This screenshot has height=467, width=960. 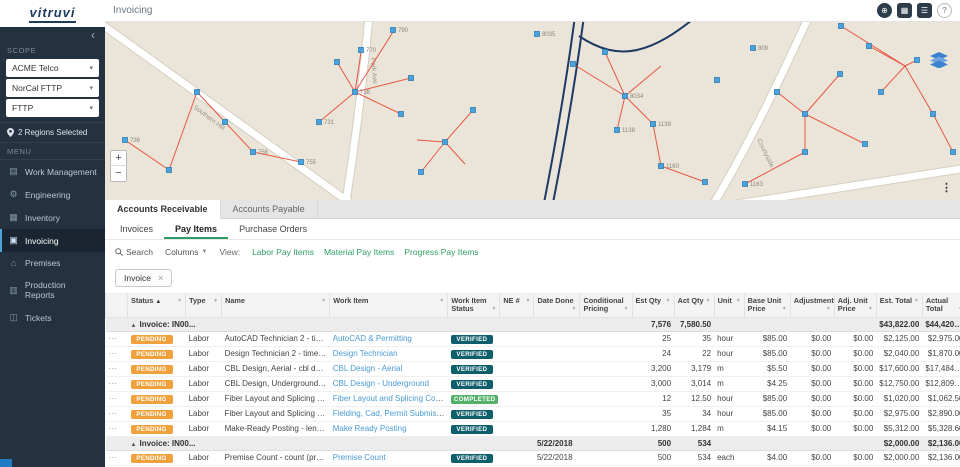 I want to click on col-header-type: Type ▼, so click(x=204, y=306).